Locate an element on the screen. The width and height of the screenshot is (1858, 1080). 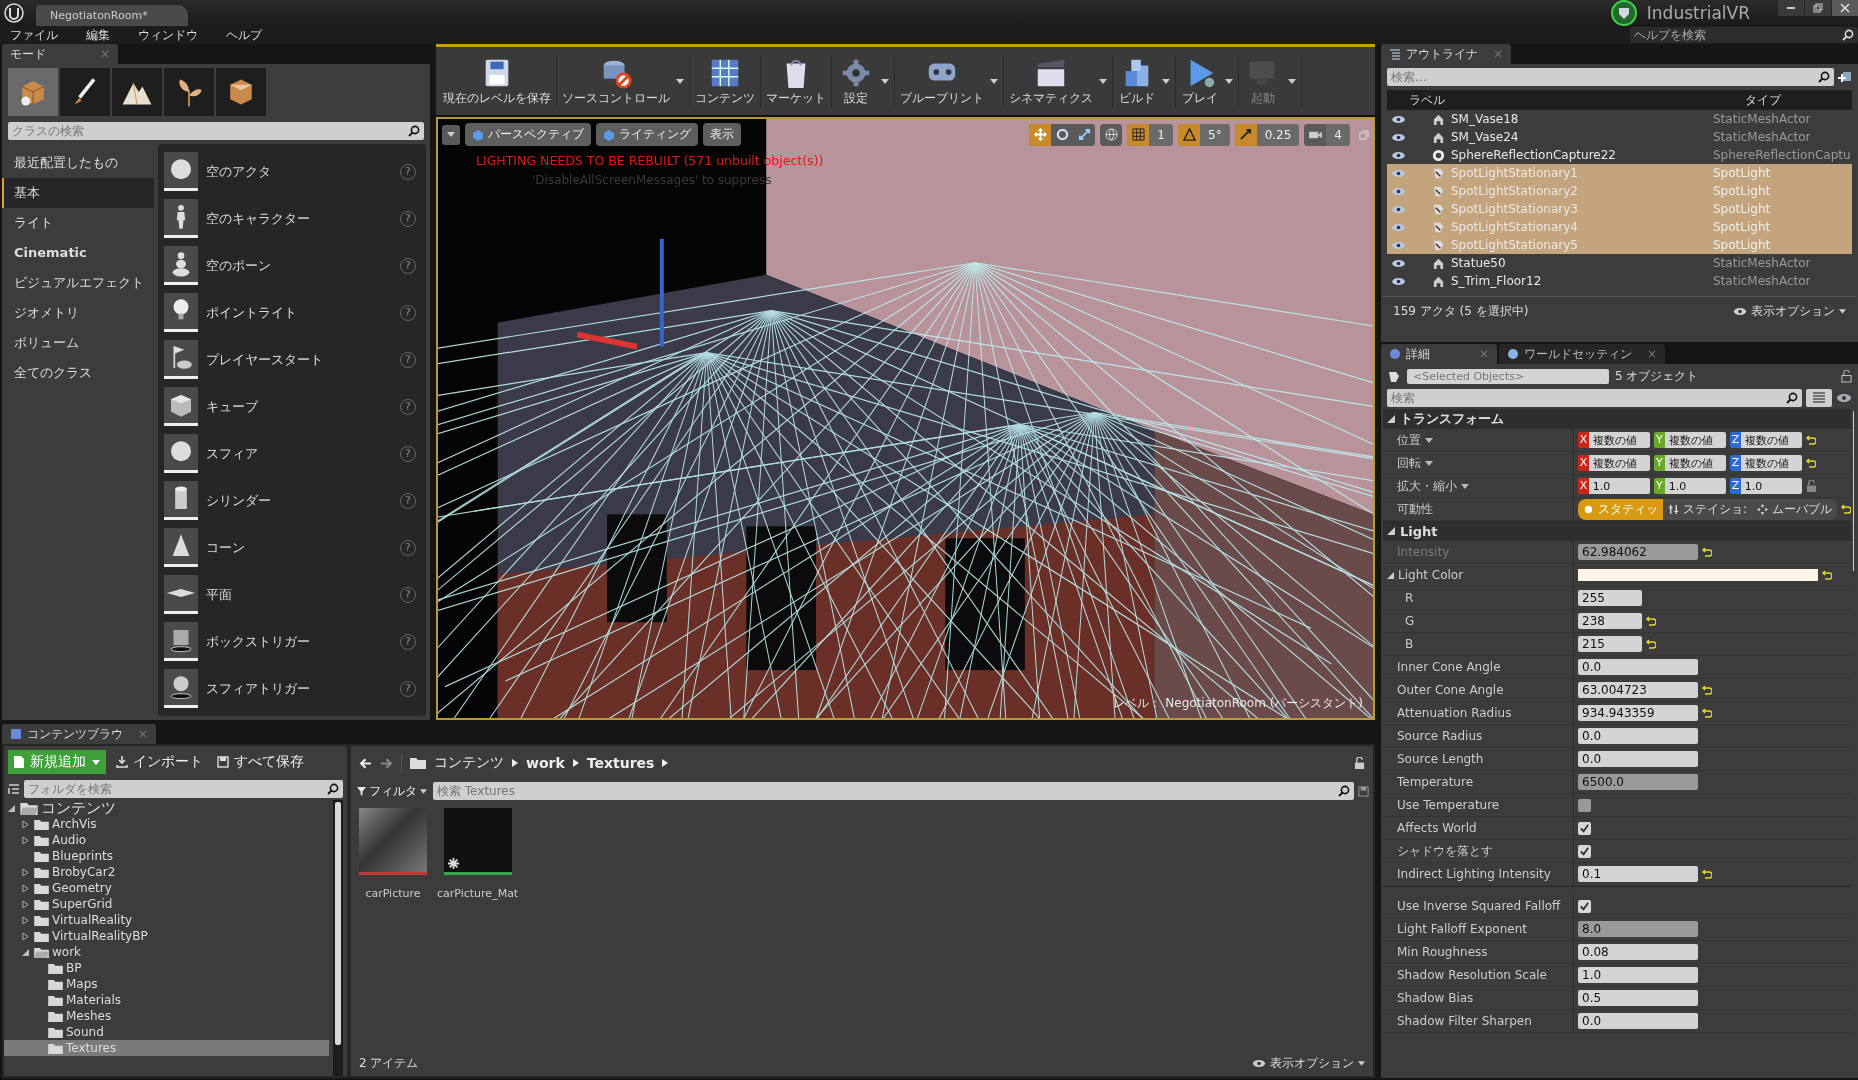
show-view-button: 表示 is located at coordinates (722, 134).